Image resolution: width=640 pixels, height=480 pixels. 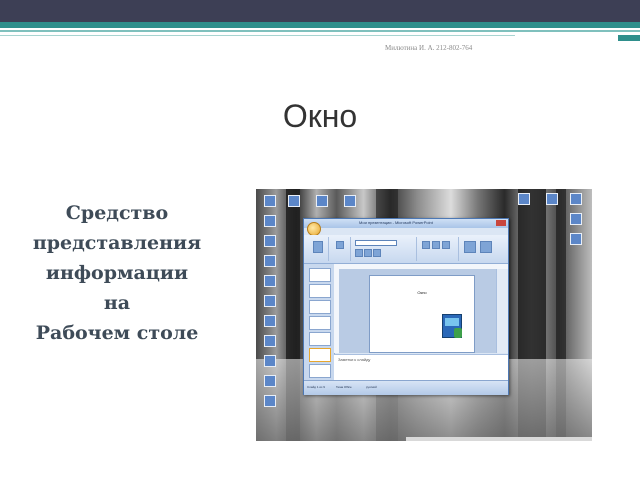 I want to click on description-line: Рабочем столе, so click(x=117, y=333).